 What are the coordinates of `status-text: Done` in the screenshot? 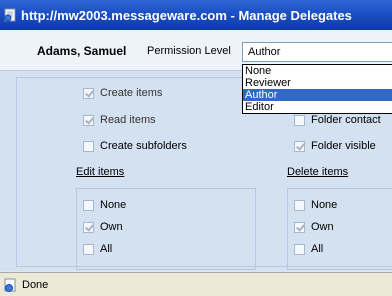 It's located at (35, 284).